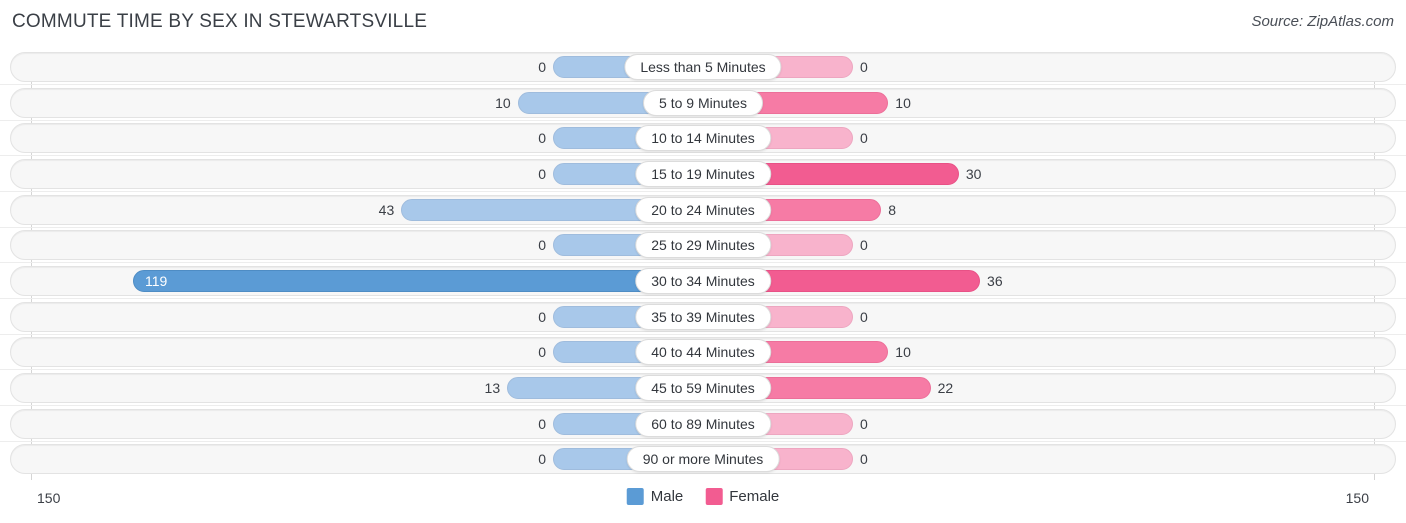 The image size is (1406, 523). I want to click on category-label: 45 to 59 Minutes, so click(703, 388).